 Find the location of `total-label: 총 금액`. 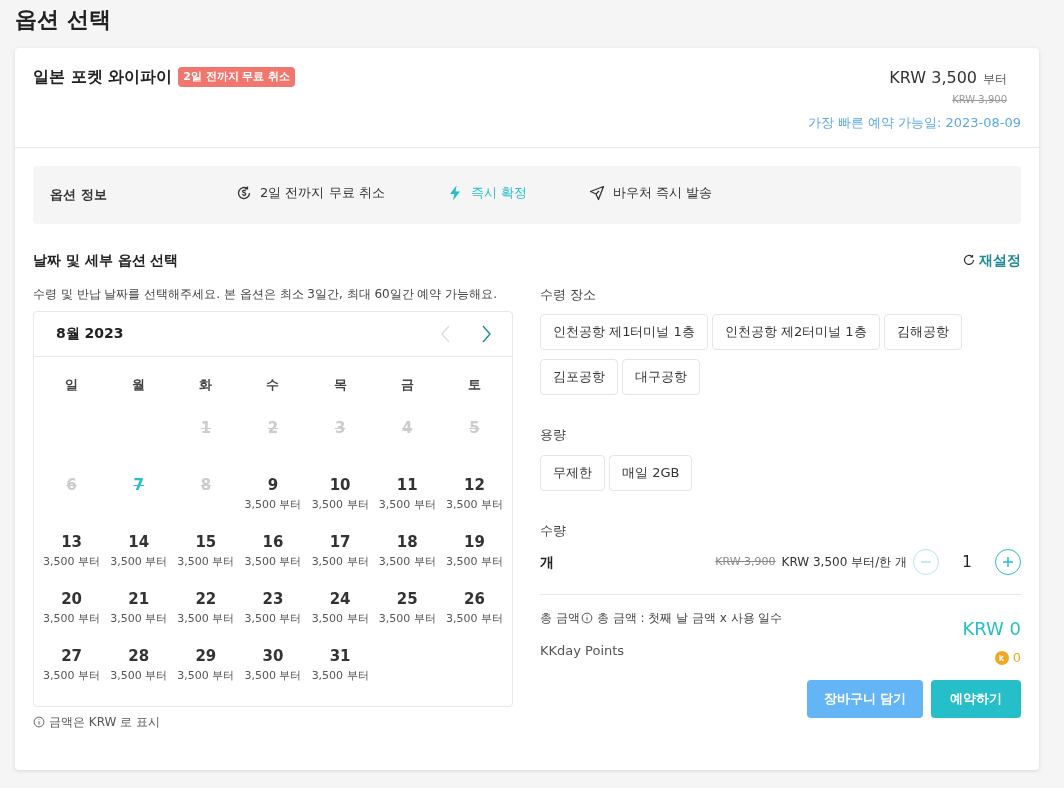

total-label: 총 금액 is located at coordinates (560, 618).